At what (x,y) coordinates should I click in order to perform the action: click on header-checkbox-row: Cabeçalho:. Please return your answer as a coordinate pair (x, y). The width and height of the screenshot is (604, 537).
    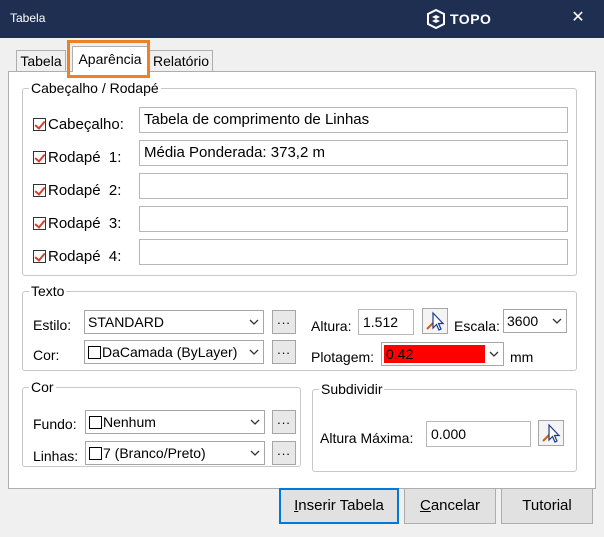
    Looking at the image, I should click on (78, 124).